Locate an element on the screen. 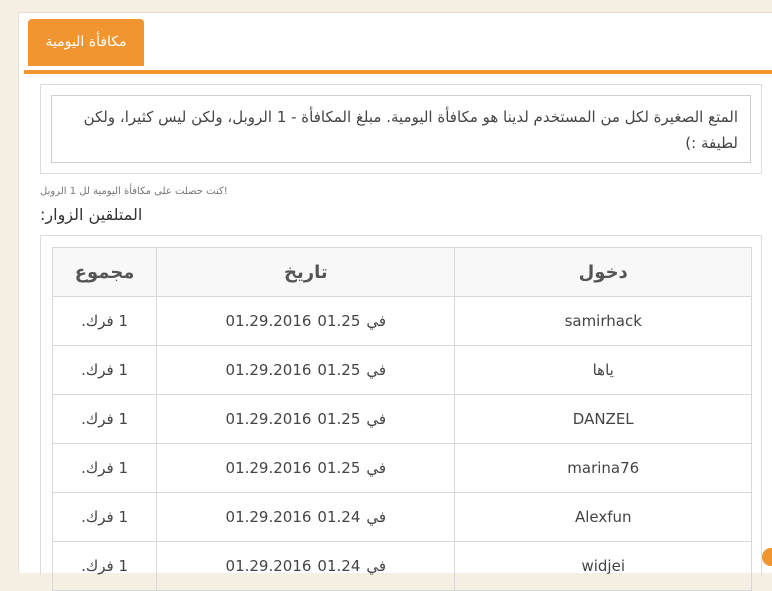 The image size is (772, 591). table-row: 1 فرك. 01.29.2016 01.25 في ياها is located at coordinates (401, 370).